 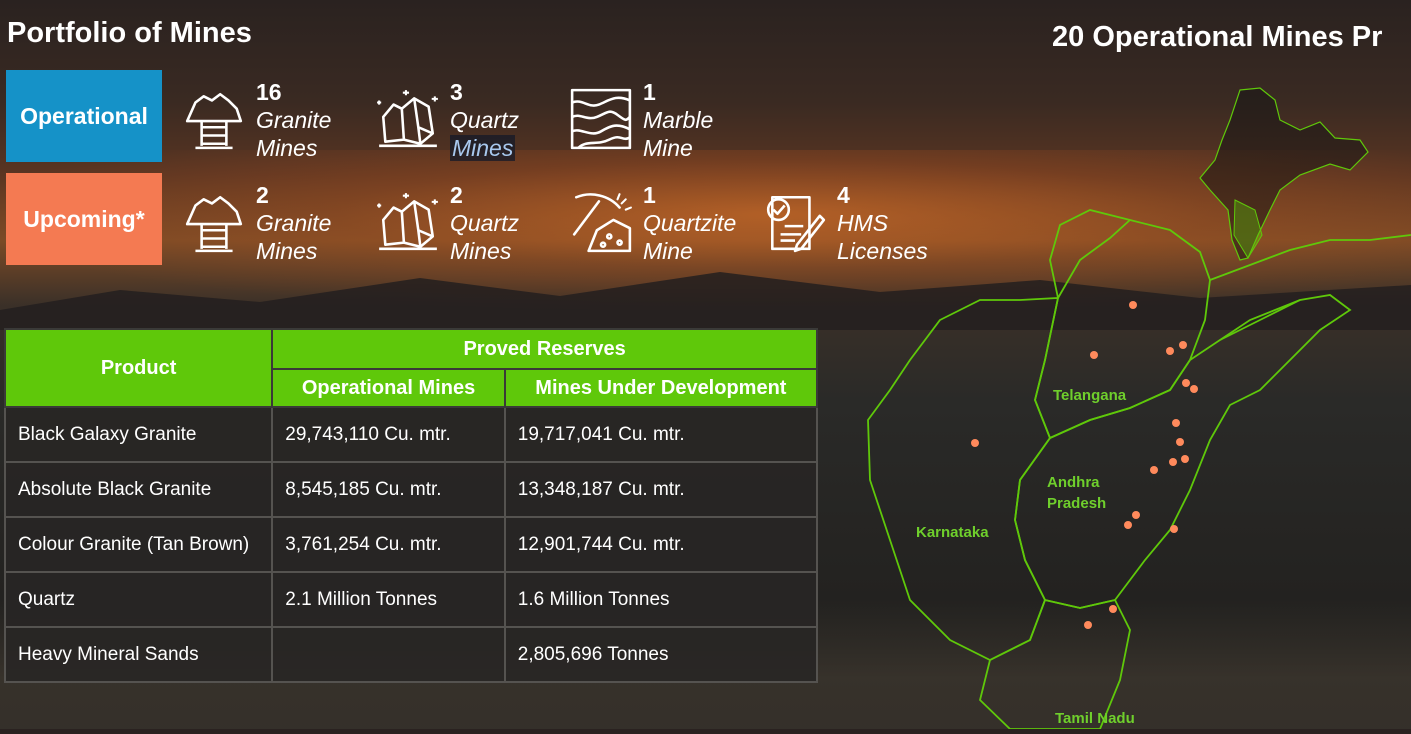 What do you see at coordinates (138, 599) in the screenshot?
I see `product-cell: Quartz` at bounding box center [138, 599].